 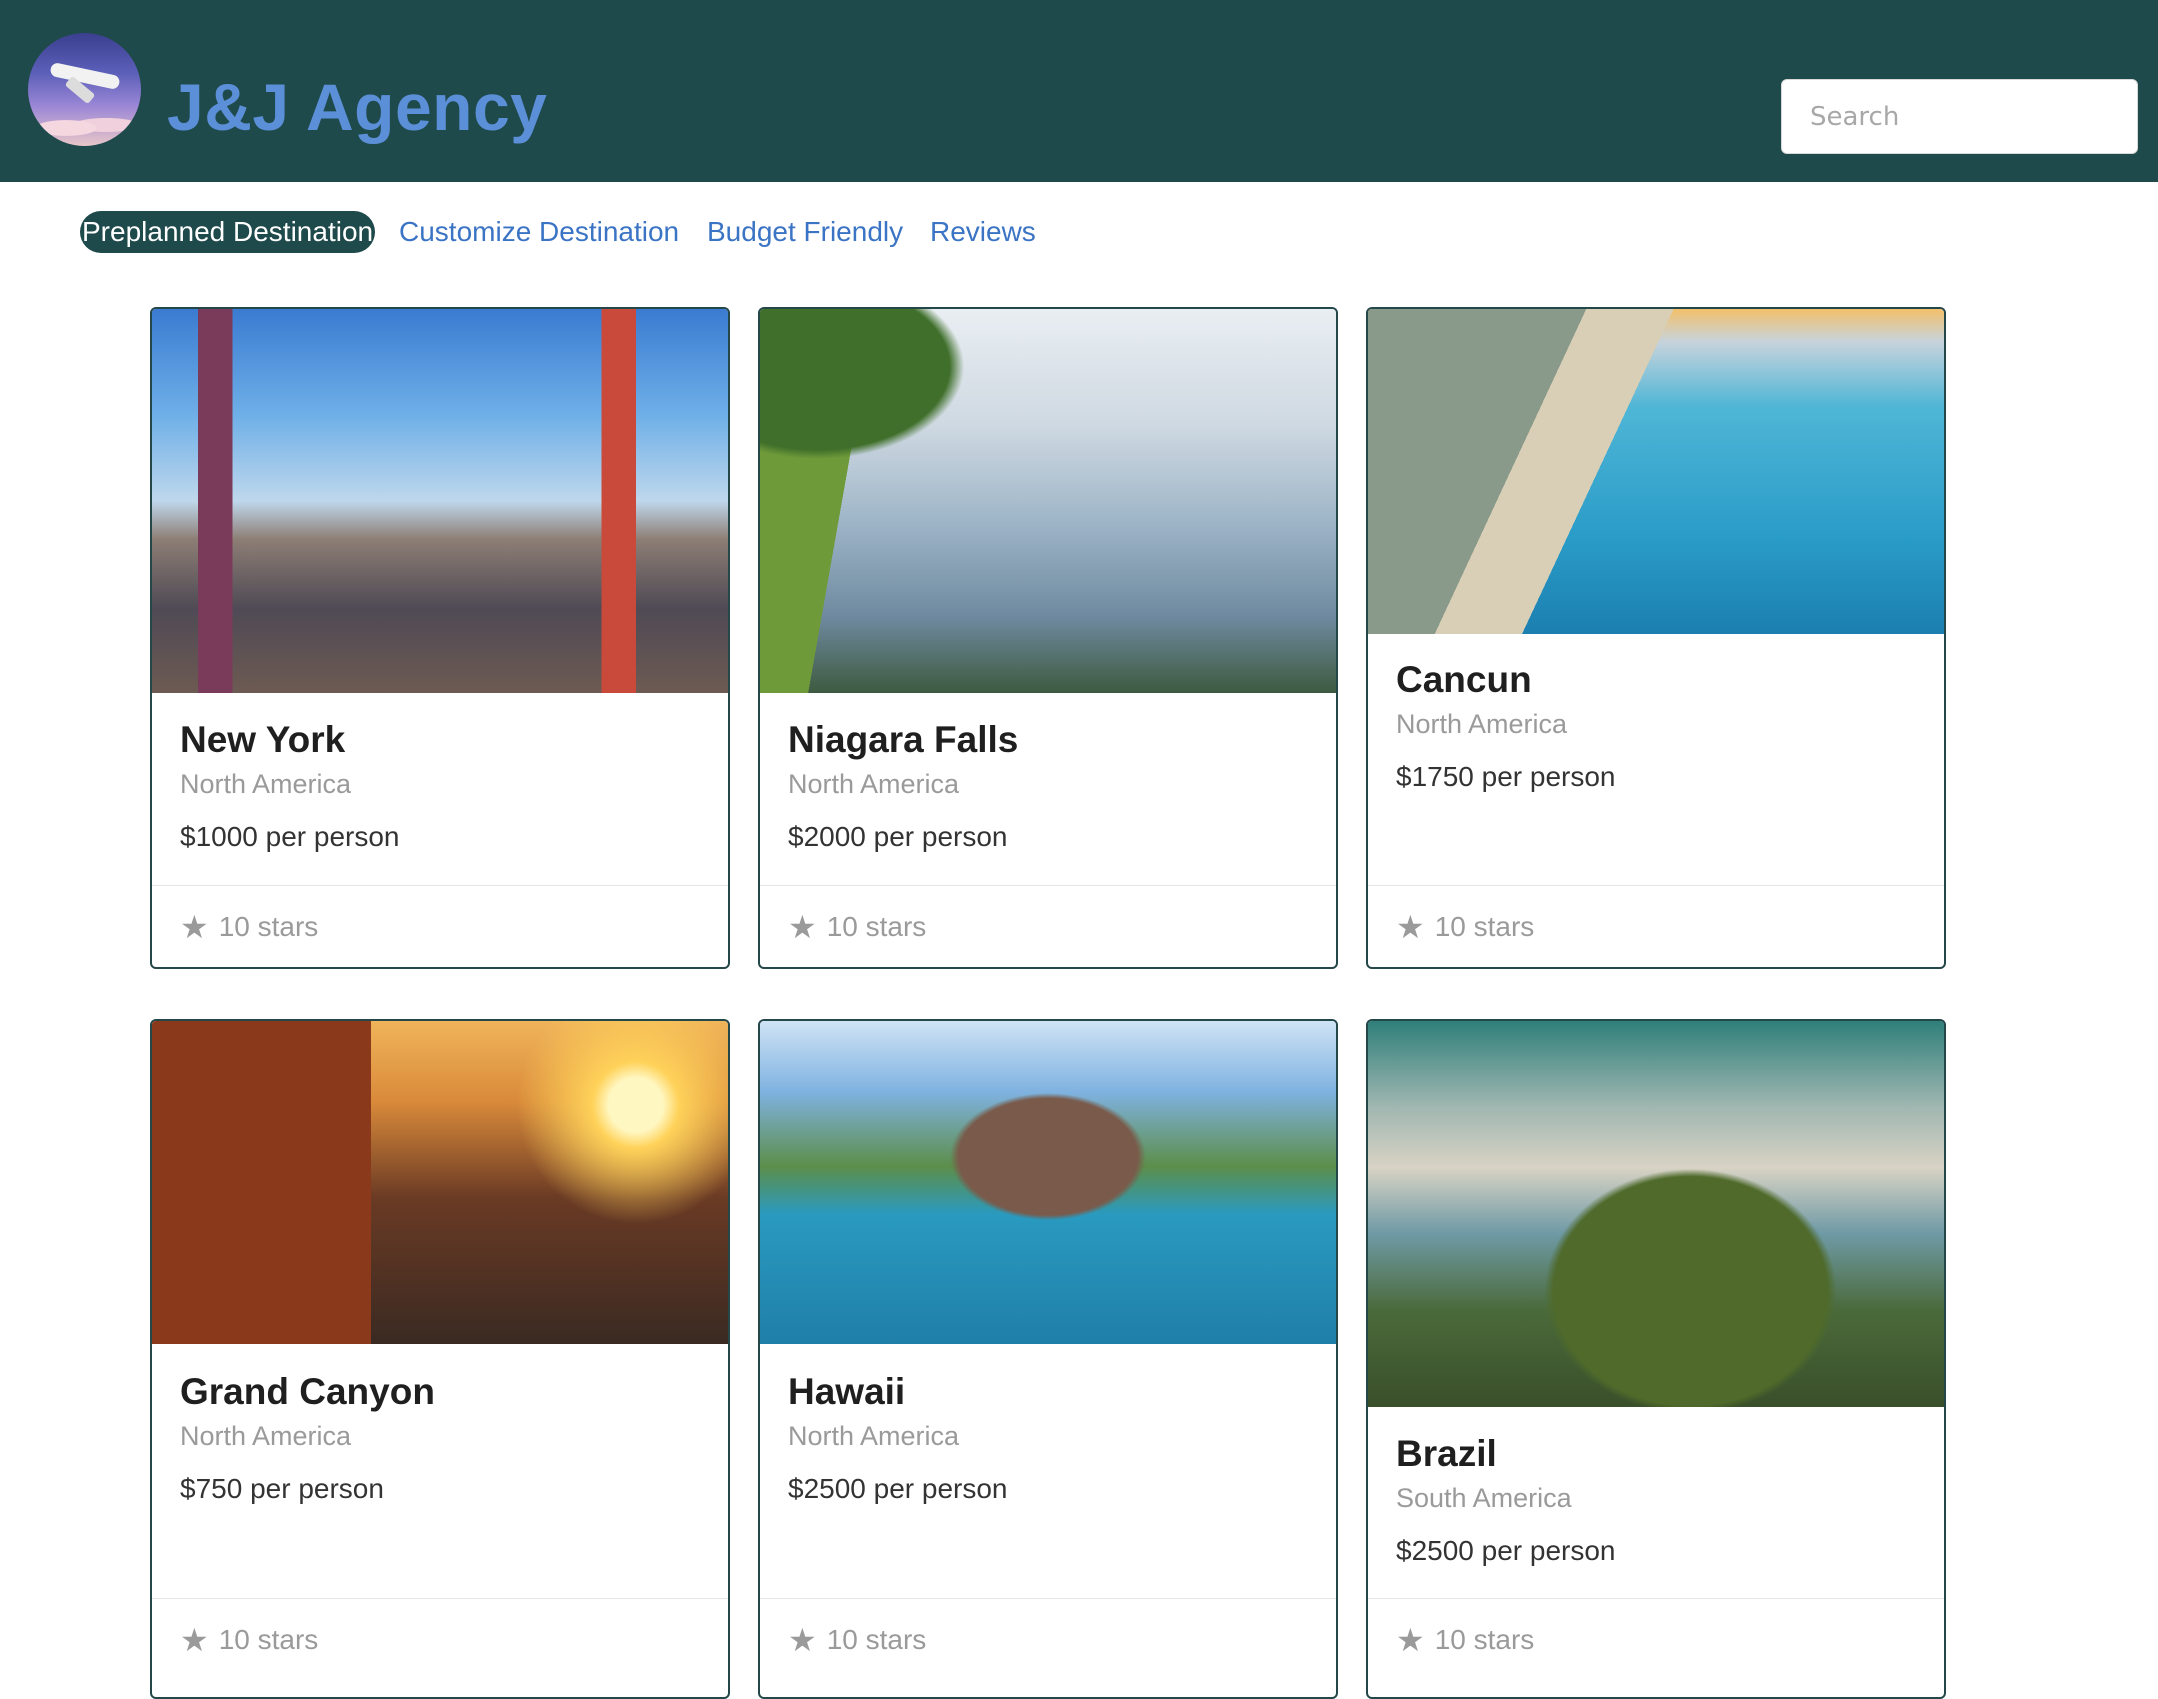 I want to click on card-price: $1000 per person, so click(x=290, y=836).